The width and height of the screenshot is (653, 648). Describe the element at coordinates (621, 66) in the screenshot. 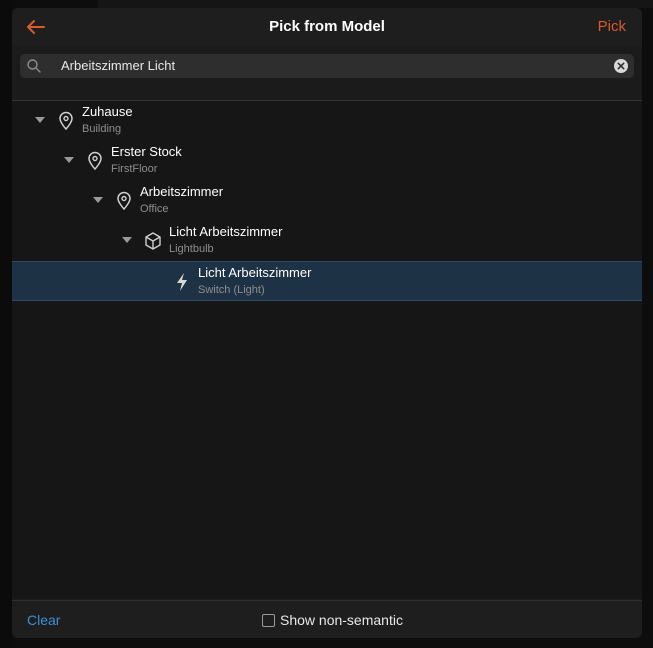

I see `clear-circle-icon` at that location.